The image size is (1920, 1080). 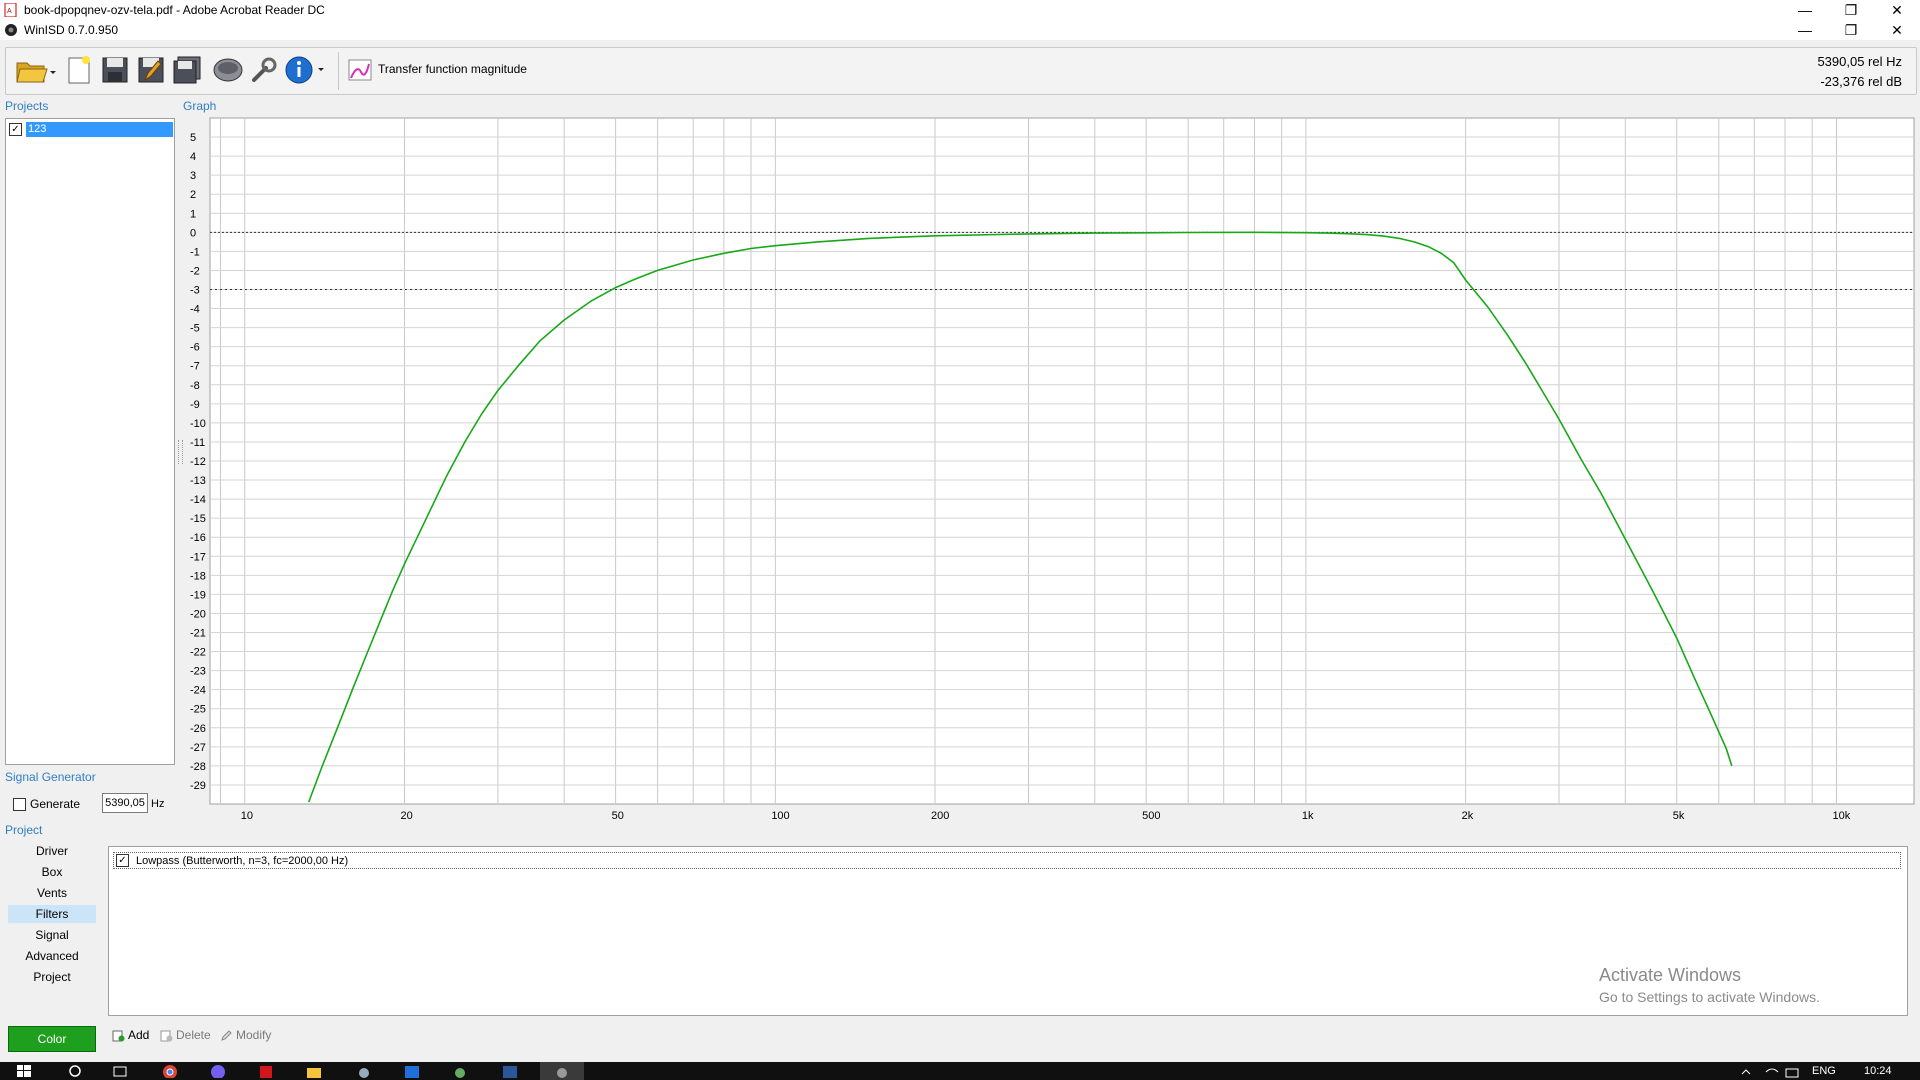 What do you see at coordinates (1859, 61) in the screenshot?
I see `cursor-frequency-readout: 5390,05 rel Hz` at bounding box center [1859, 61].